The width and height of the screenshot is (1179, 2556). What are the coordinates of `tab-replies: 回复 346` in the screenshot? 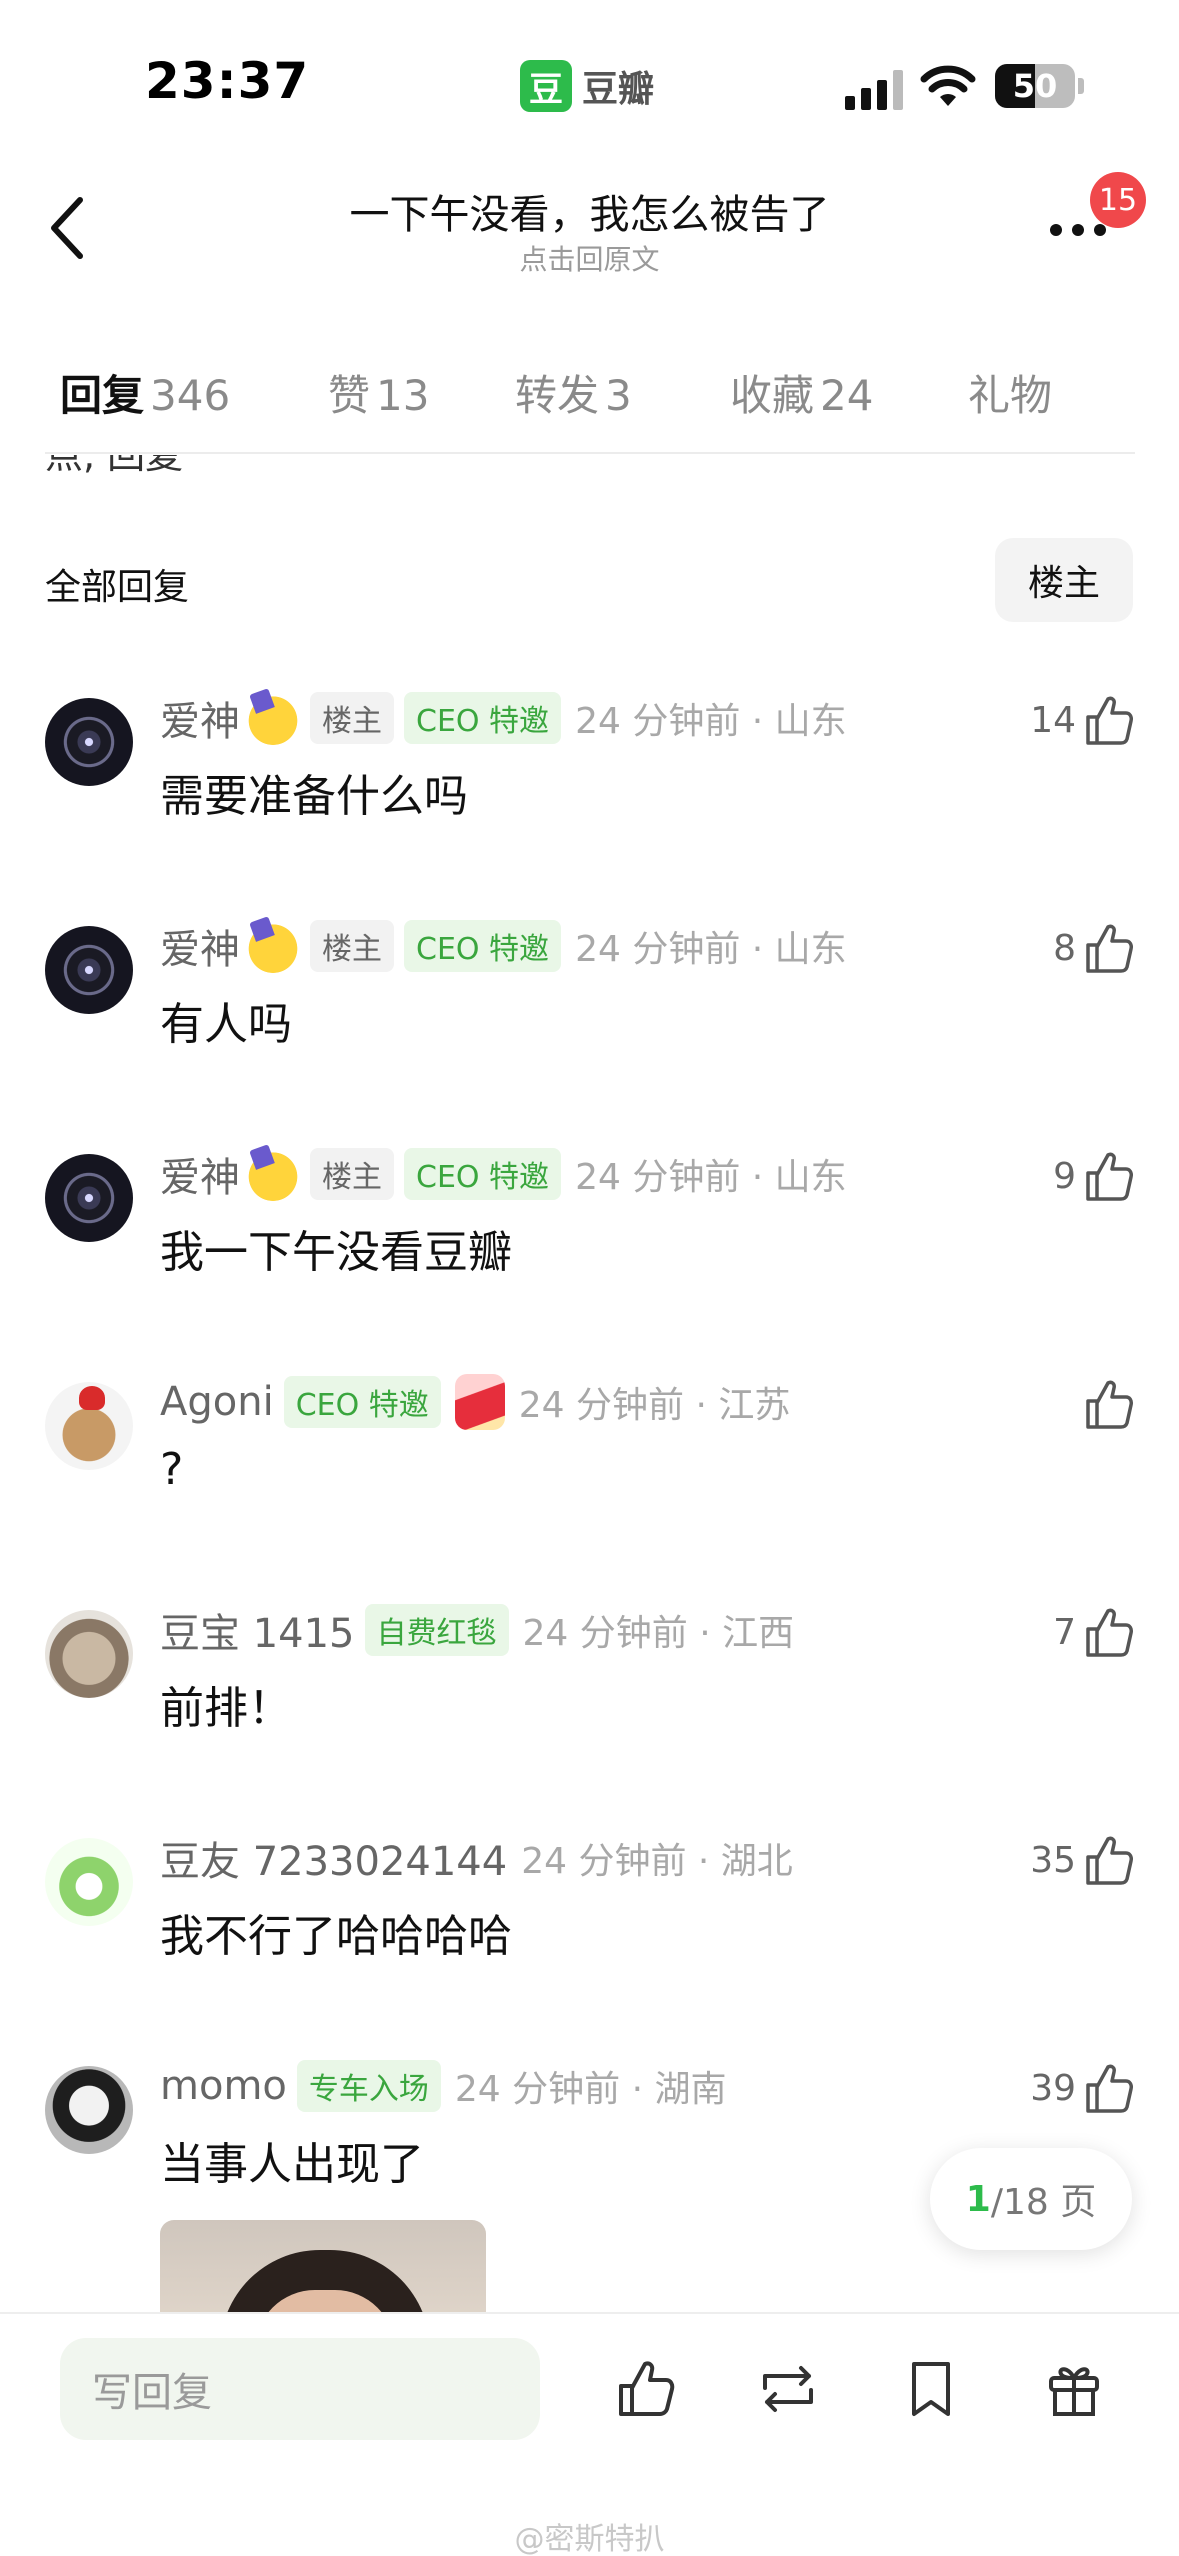 It's located at (145, 392).